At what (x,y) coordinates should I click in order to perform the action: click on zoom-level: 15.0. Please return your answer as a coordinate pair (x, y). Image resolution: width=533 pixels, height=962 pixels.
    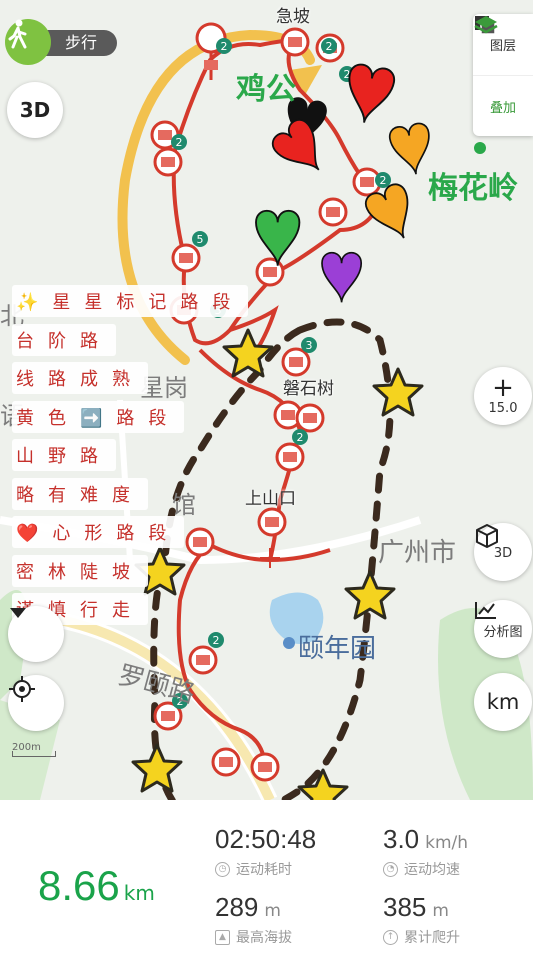
    Looking at the image, I should click on (503, 408).